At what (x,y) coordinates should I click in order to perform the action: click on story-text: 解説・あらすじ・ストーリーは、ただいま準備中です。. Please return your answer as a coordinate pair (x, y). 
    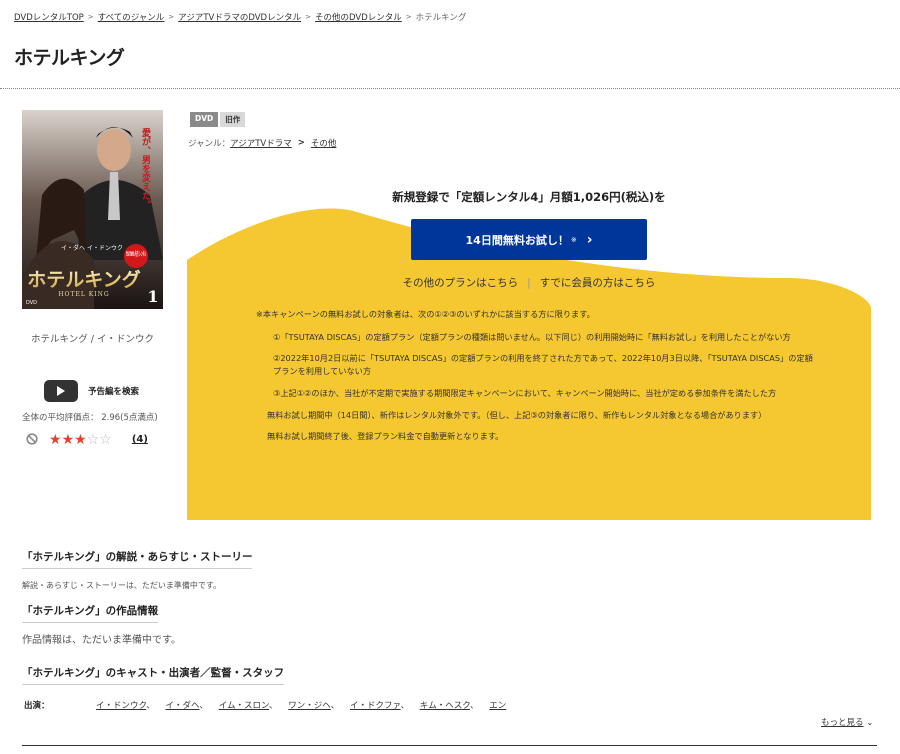
    Looking at the image, I should click on (122, 585).